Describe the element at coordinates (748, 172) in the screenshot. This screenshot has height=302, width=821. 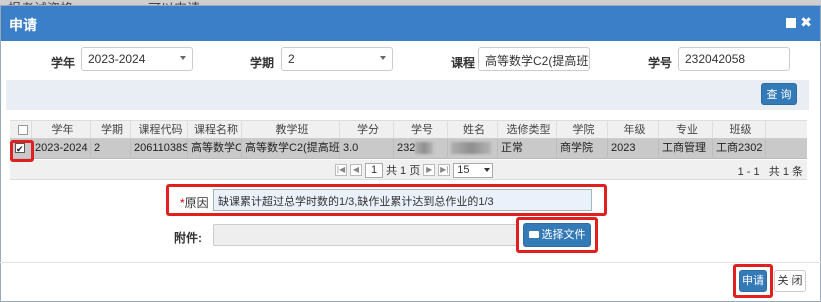
I see `pager-range: 1 - 1` at that location.